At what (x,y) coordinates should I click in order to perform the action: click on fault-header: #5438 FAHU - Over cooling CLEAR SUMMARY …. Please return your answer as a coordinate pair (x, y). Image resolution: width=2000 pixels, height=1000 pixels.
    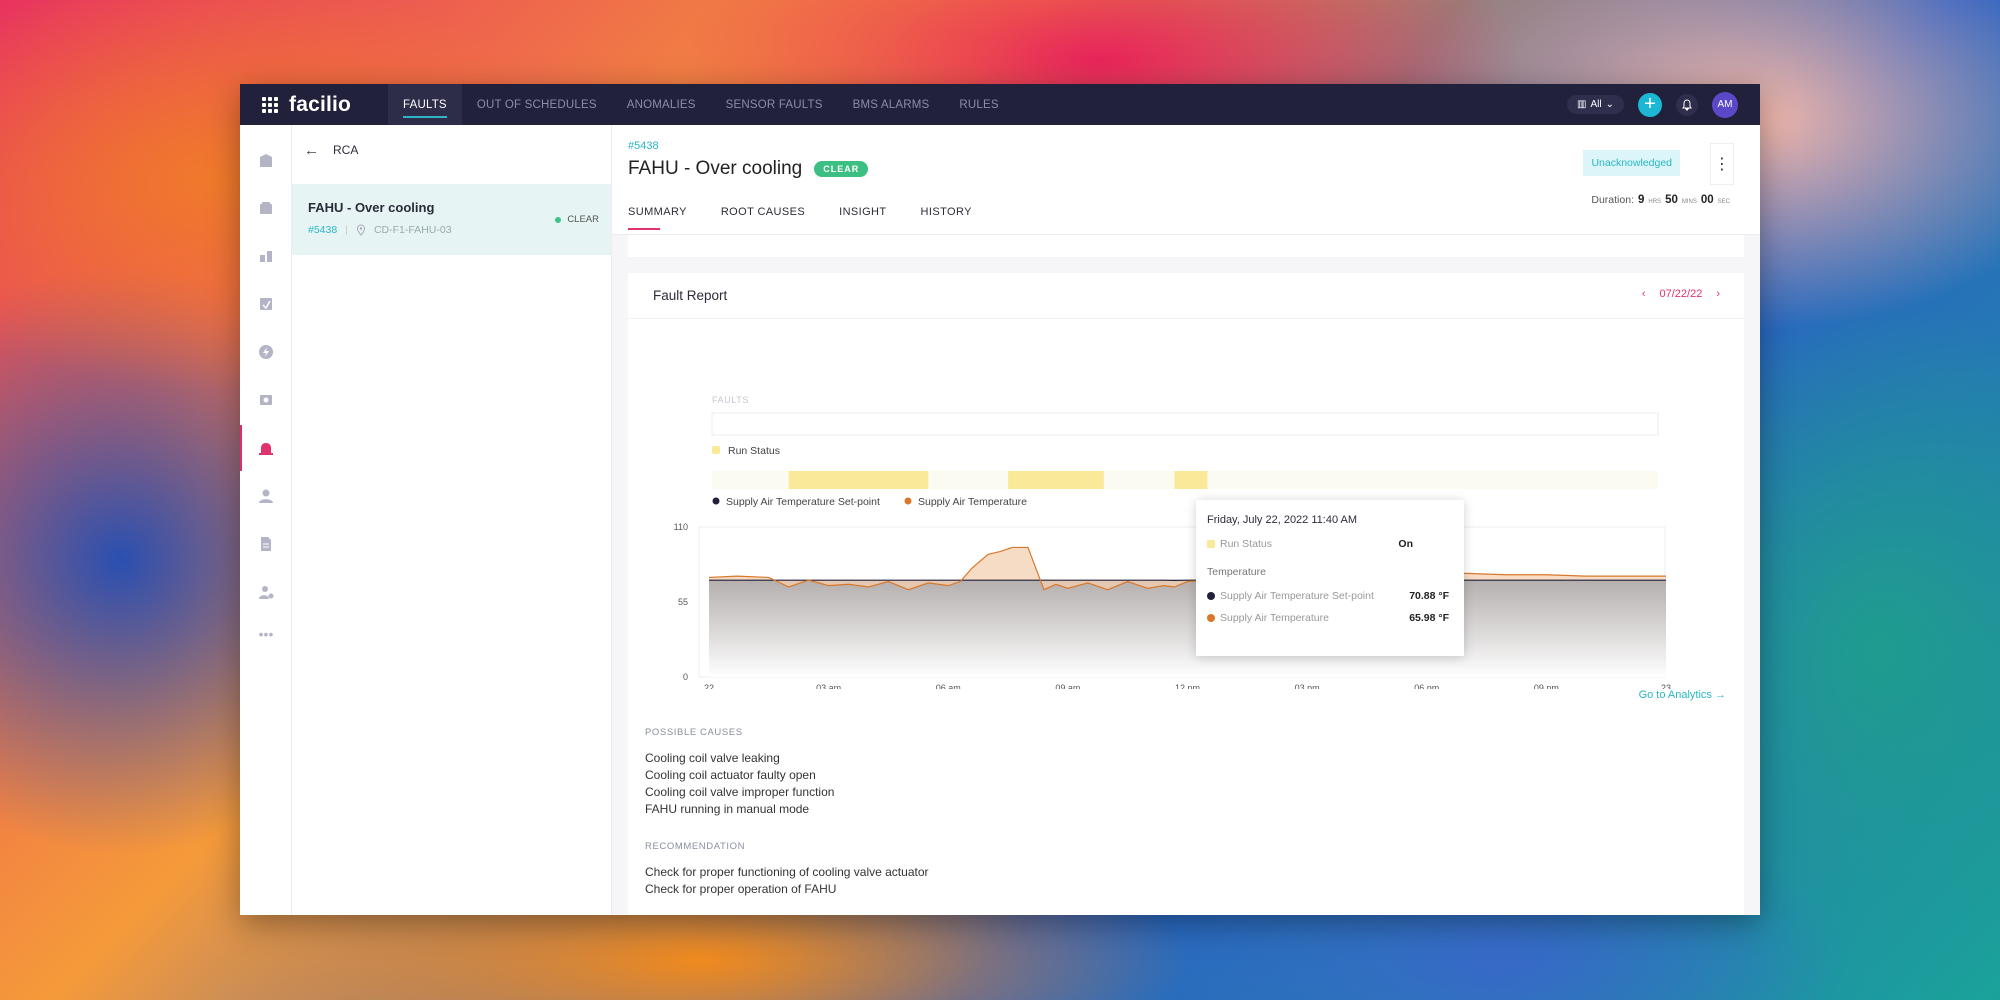
    Looking at the image, I should click on (1186, 180).